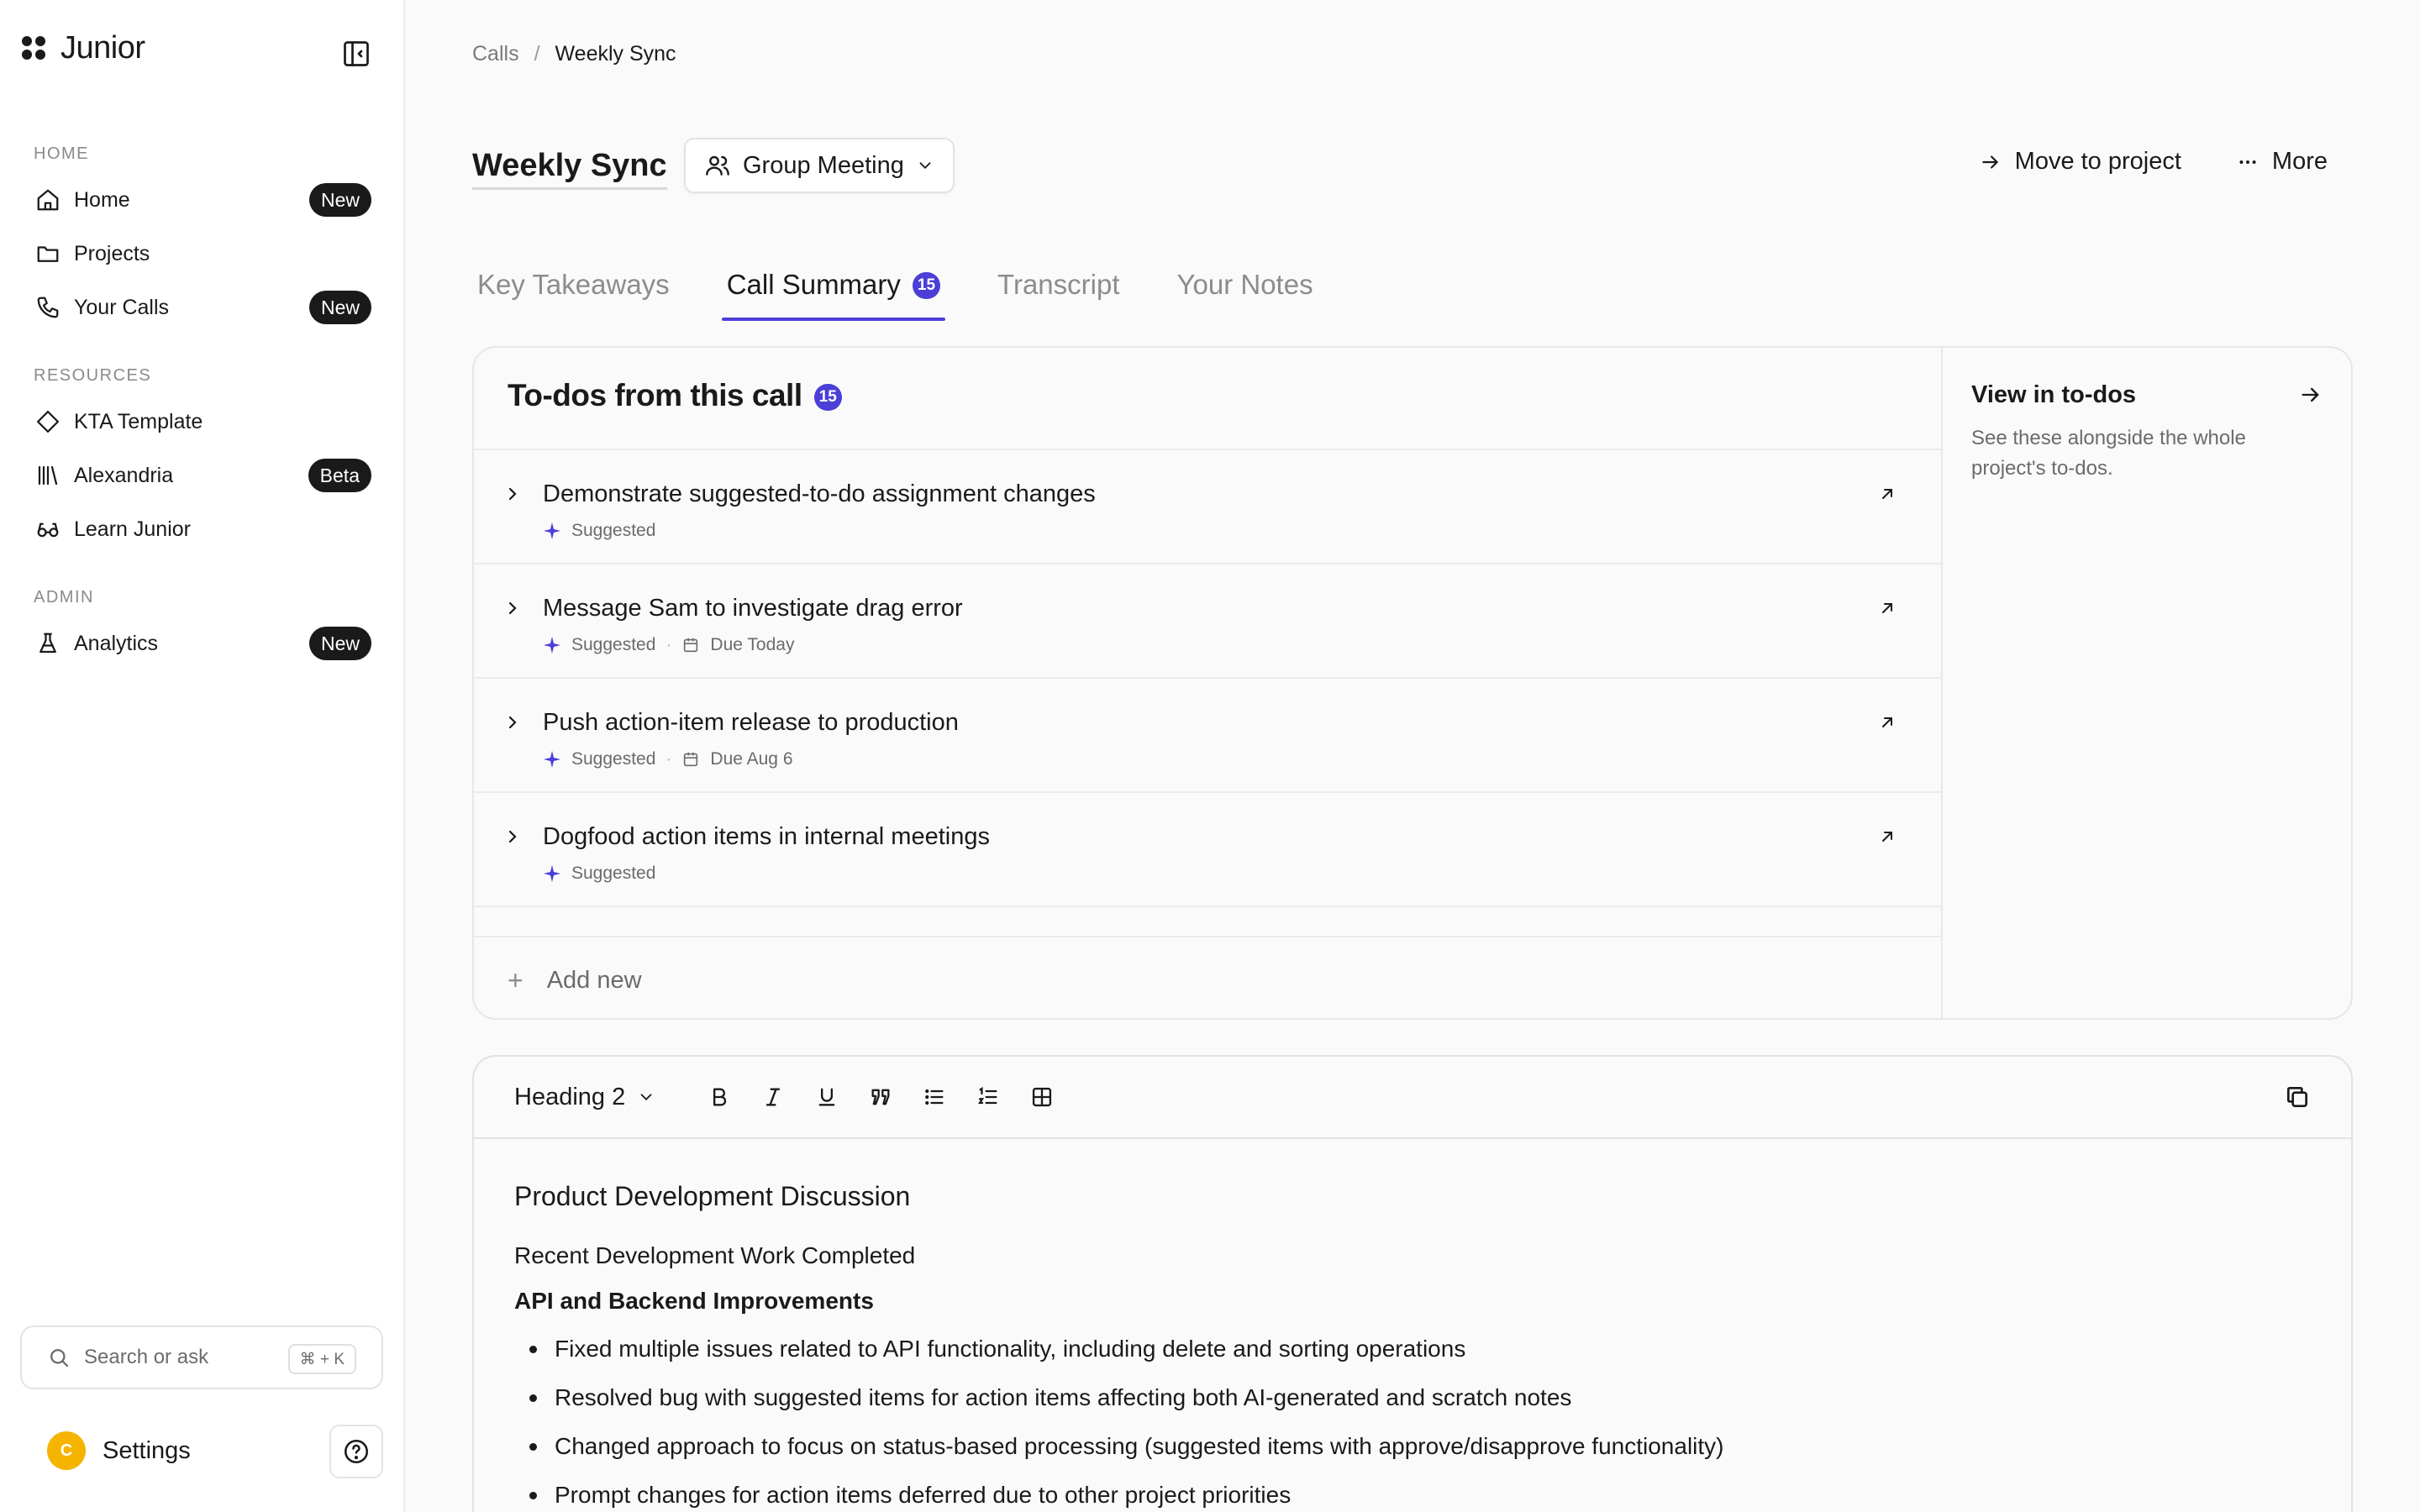  I want to click on tab-key-takeaways: Key Takeaways, so click(573, 290).